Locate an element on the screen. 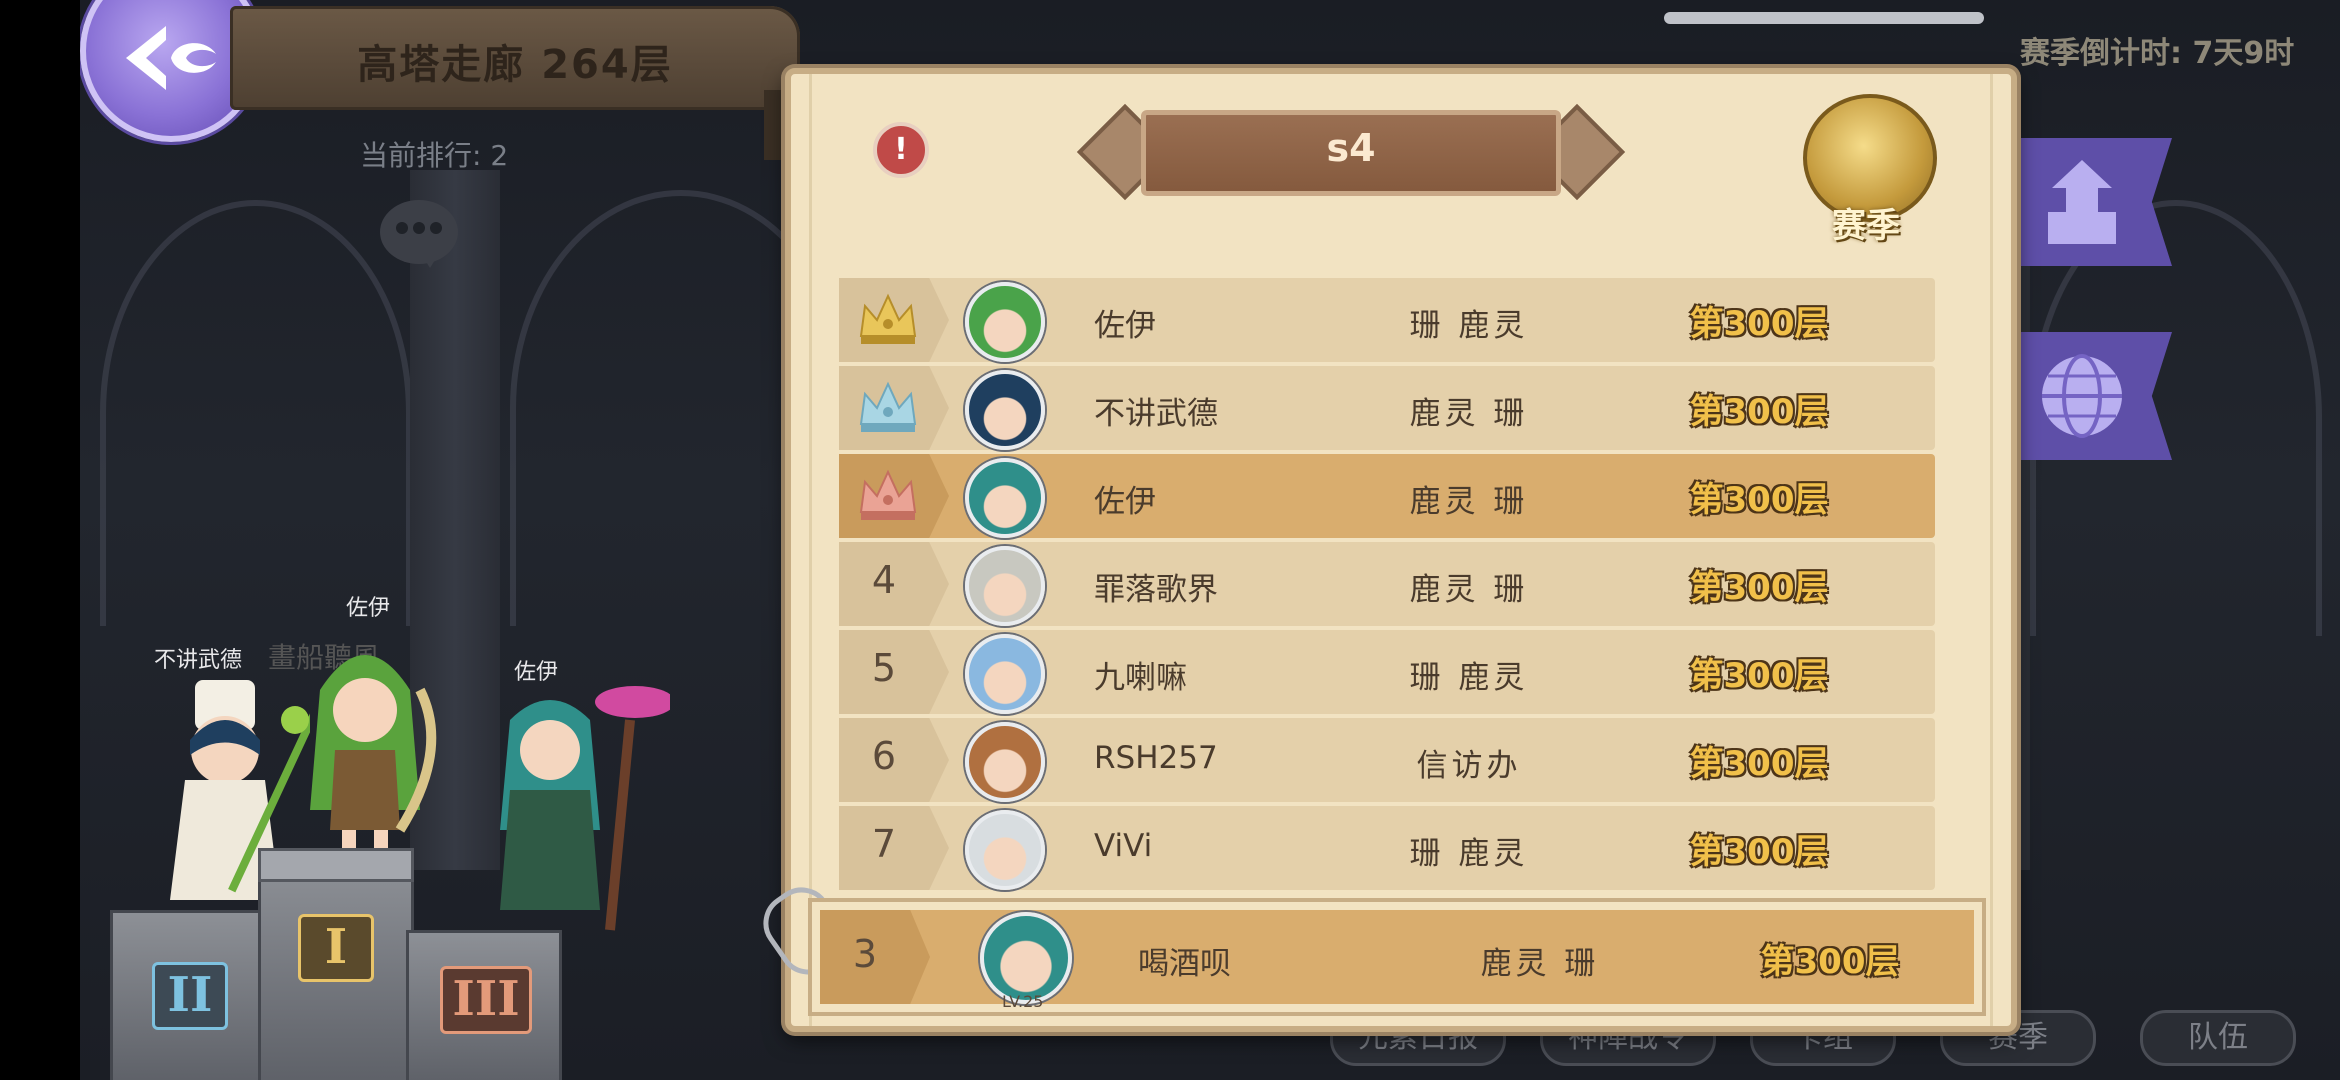 Image resolution: width=2340 pixels, height=1080 pixels. leaderboard-row: 7 ViVi 珊 鹿灵 第300层 is located at coordinates (1387, 848).